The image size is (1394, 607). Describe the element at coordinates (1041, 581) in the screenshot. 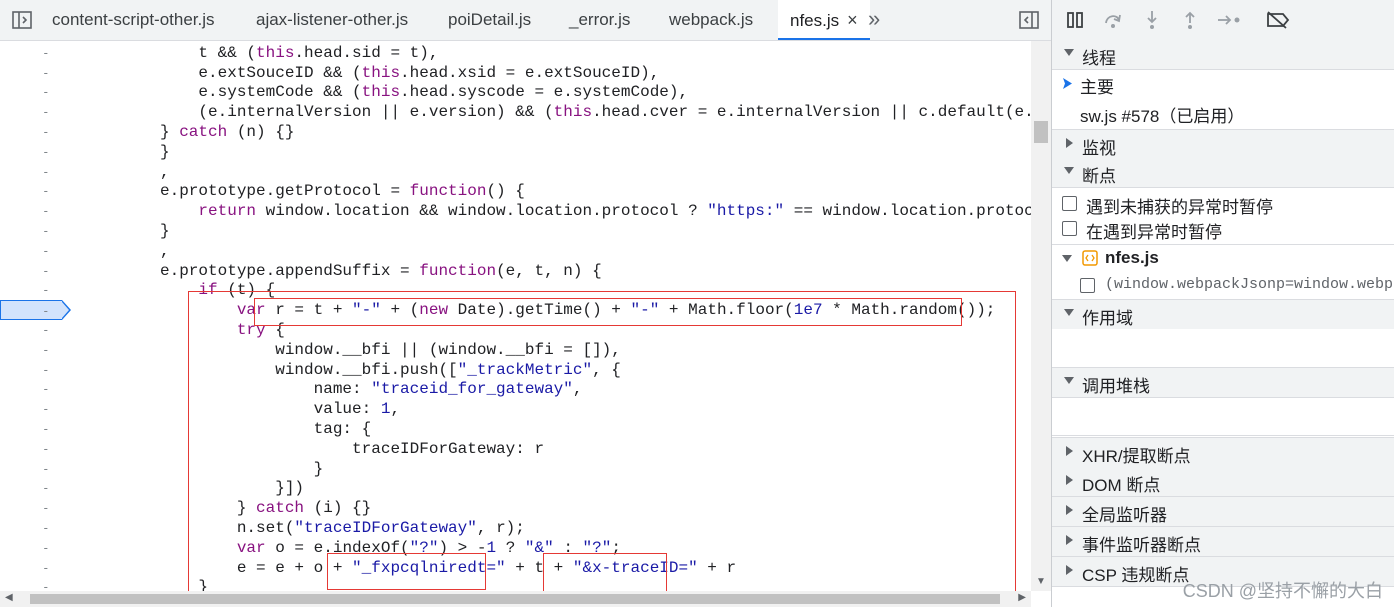

I see `scroll-down-icon: ▼` at that location.